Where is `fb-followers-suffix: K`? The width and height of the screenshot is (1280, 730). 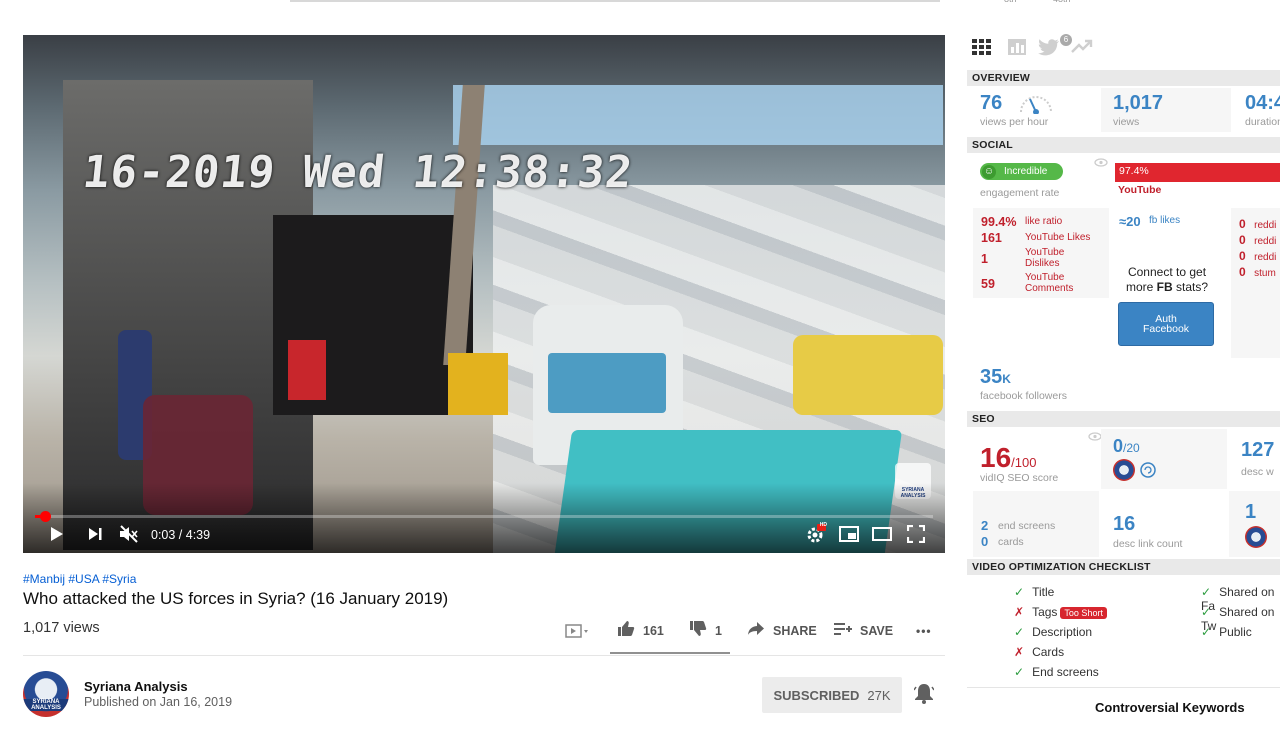 fb-followers-suffix: K is located at coordinates (1006, 379).